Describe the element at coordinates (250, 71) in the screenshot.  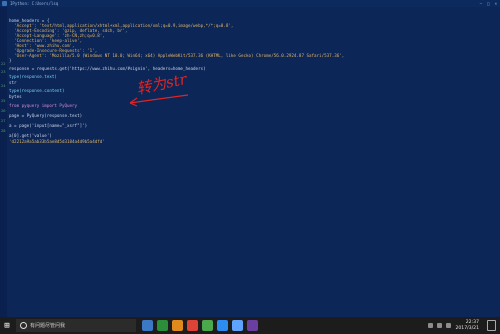
I see `code-line: 23 type(response.text)` at that location.